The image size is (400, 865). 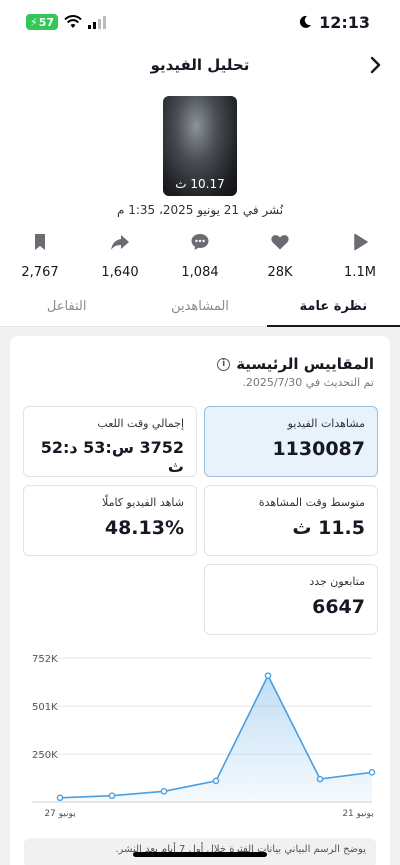 What do you see at coordinates (291, 599) in the screenshot?
I see `metric-new-followers: متابعون جدد 6647` at bounding box center [291, 599].